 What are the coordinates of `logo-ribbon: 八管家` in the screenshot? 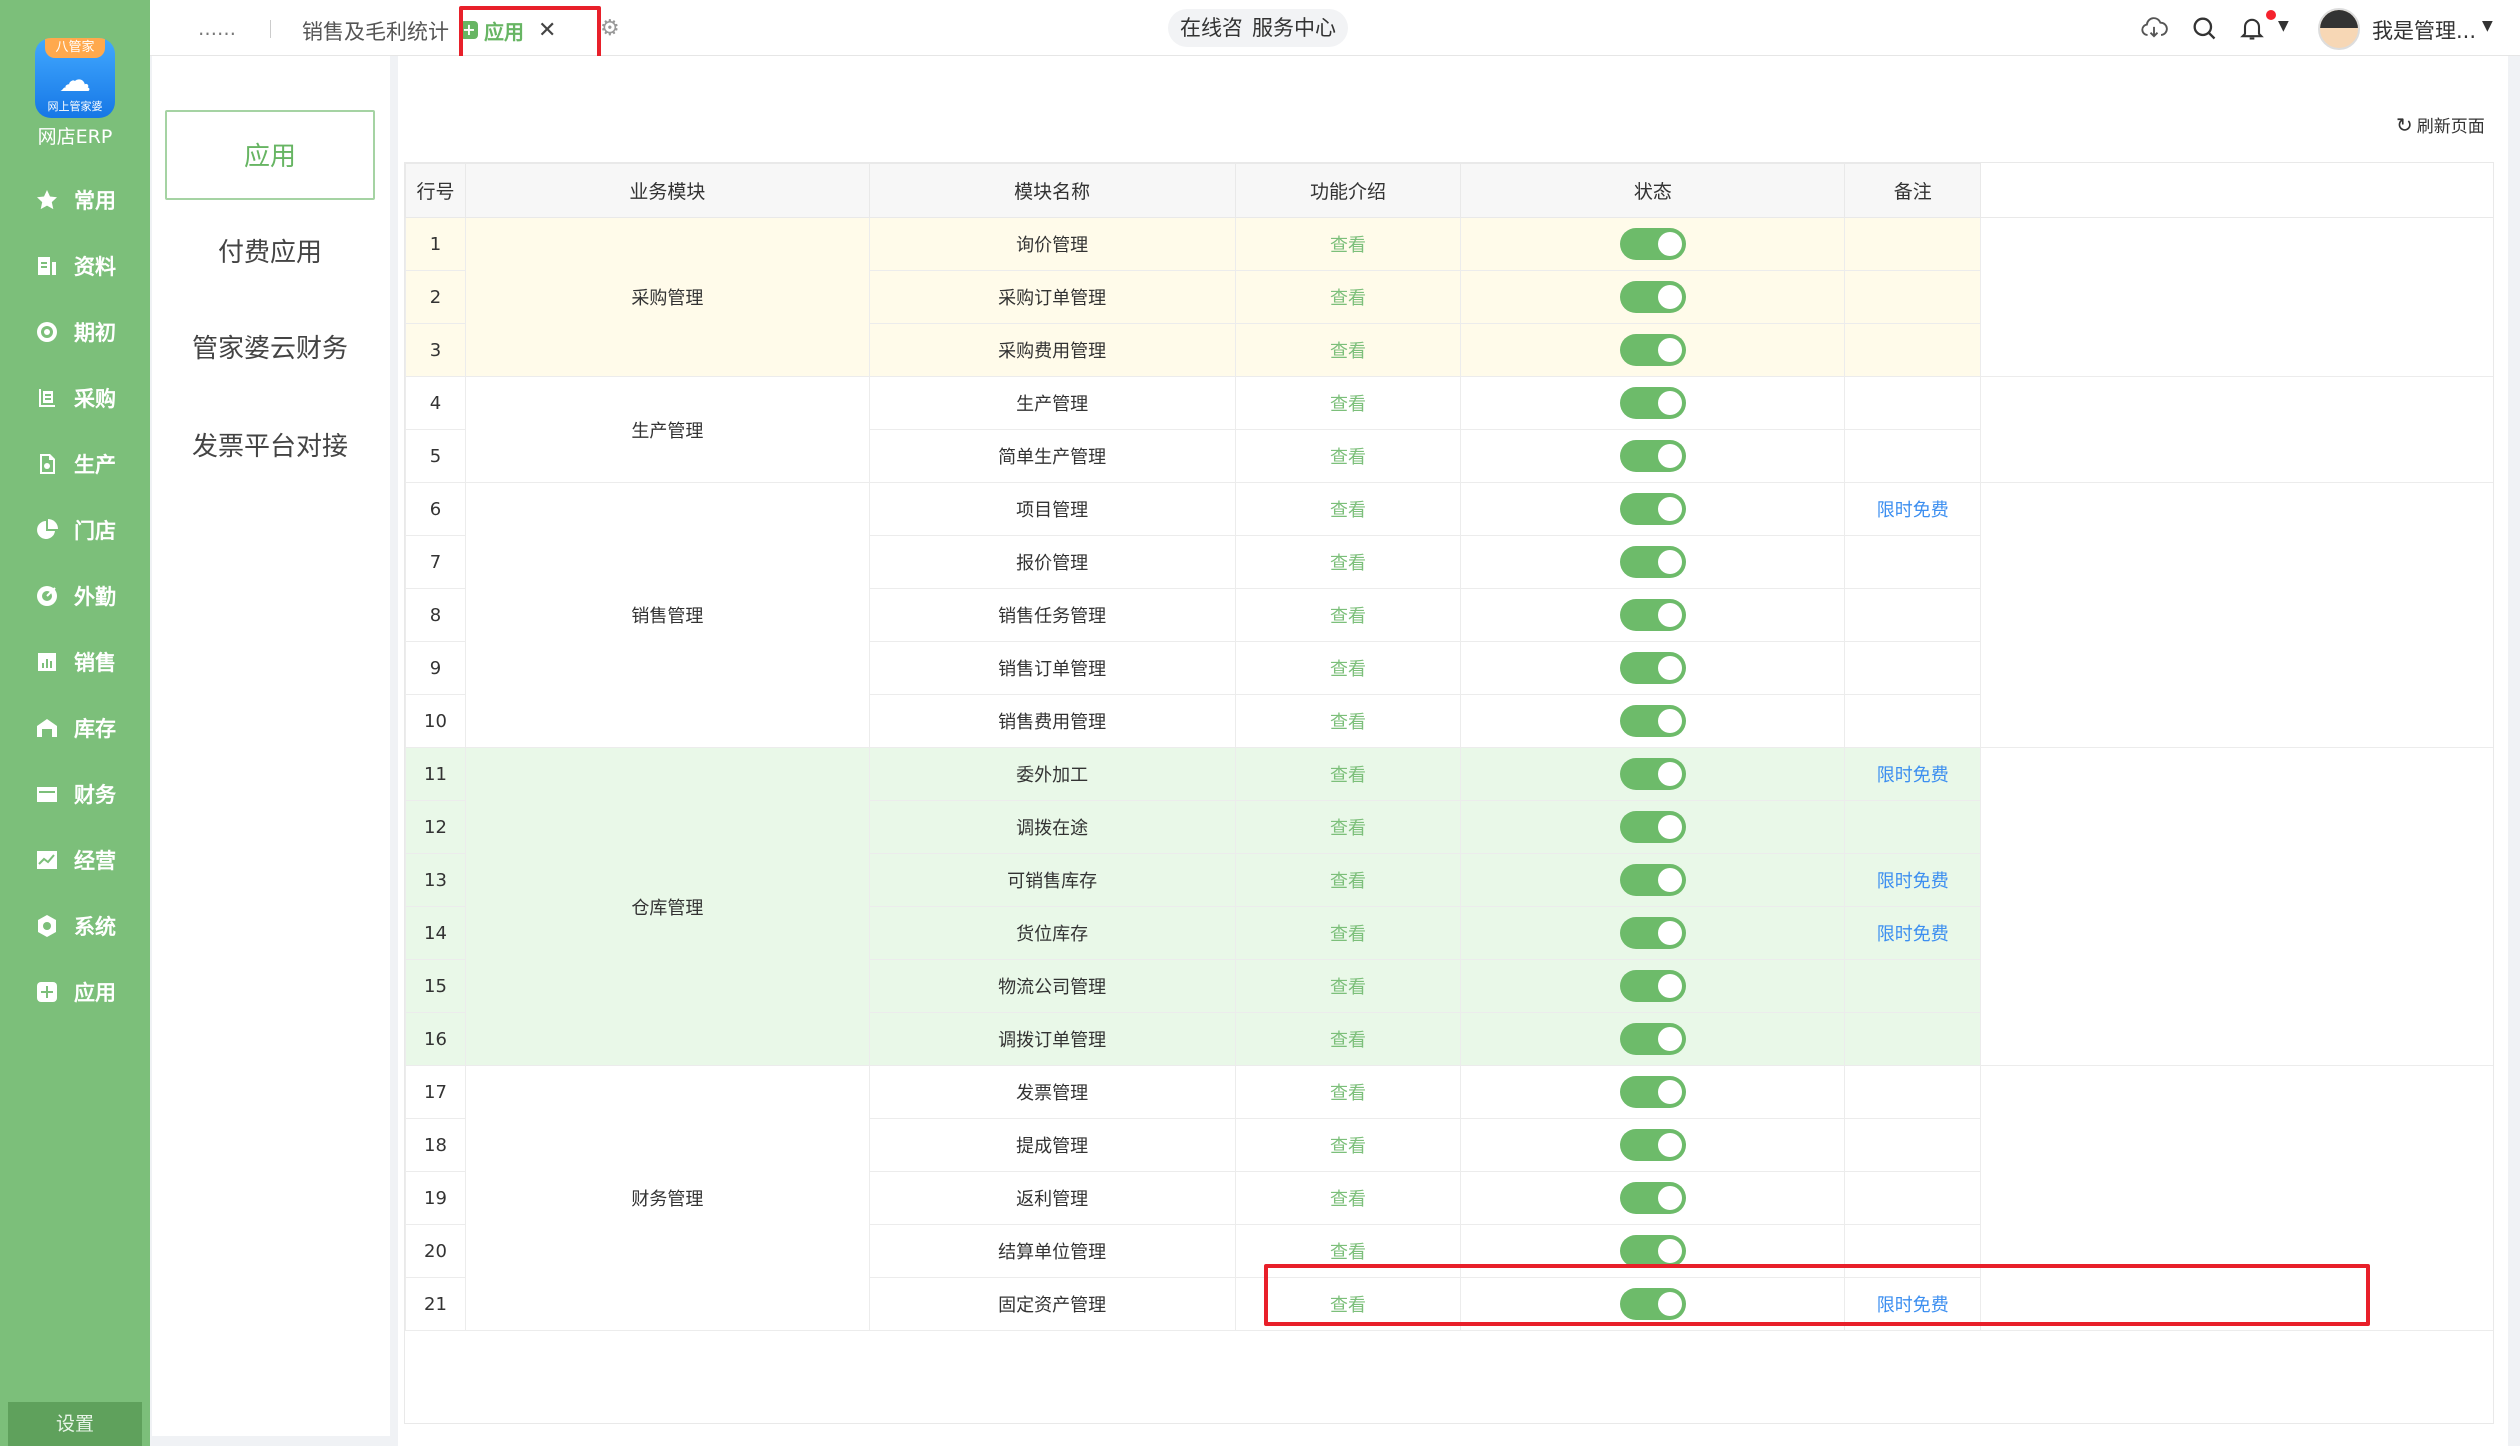 It's located at (75, 48).